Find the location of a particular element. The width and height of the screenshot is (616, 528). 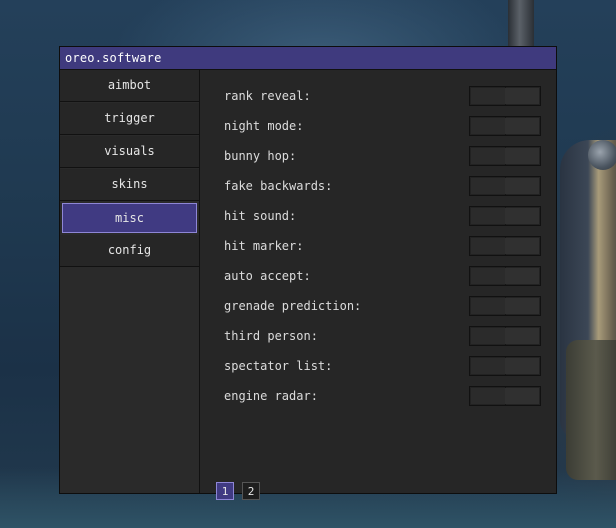

option-row-rank-reveal: rank reveal: is located at coordinates (382, 96).